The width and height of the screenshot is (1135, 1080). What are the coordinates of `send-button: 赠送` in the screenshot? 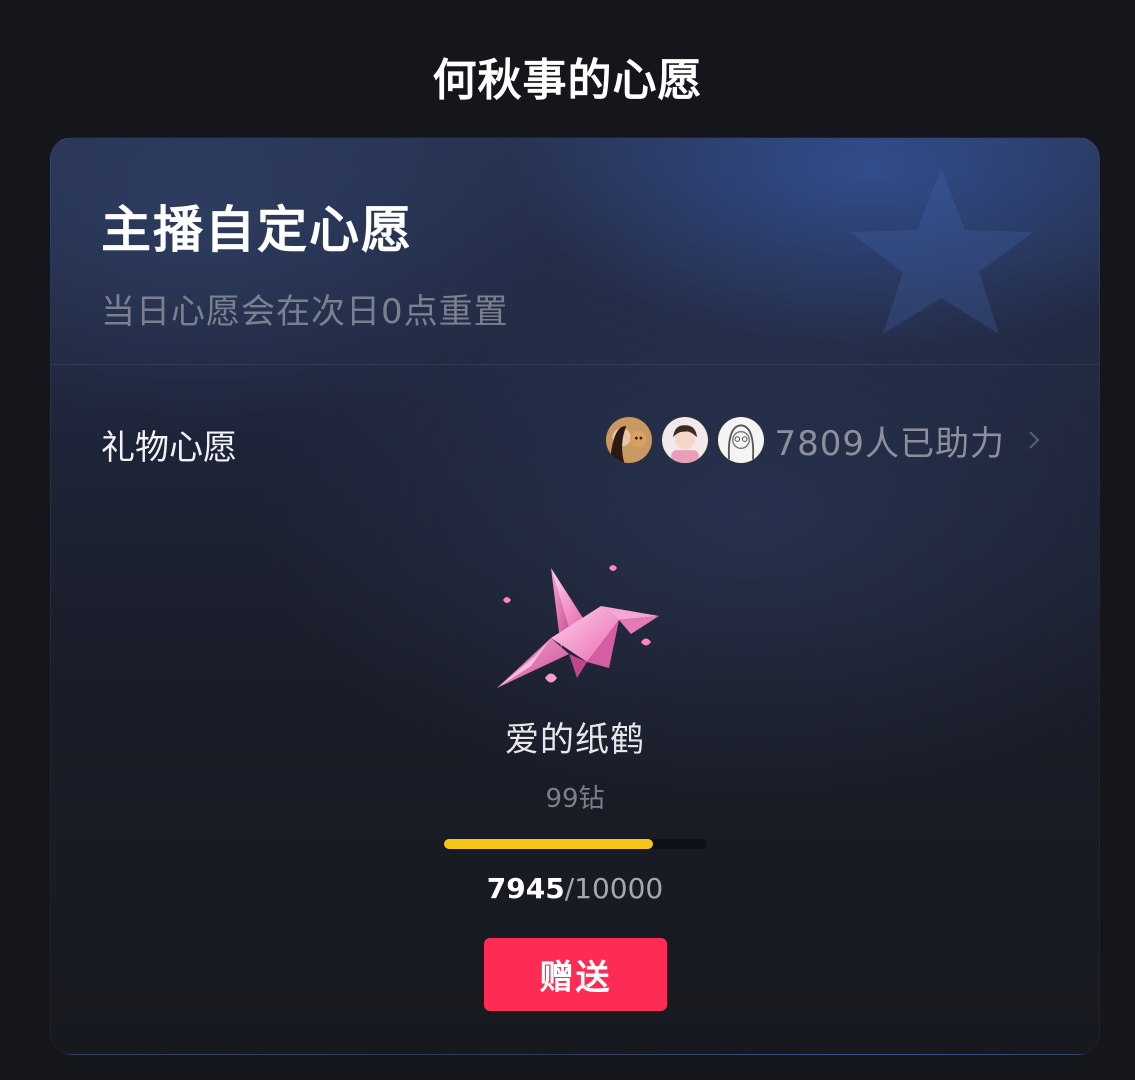 It's located at (575, 974).